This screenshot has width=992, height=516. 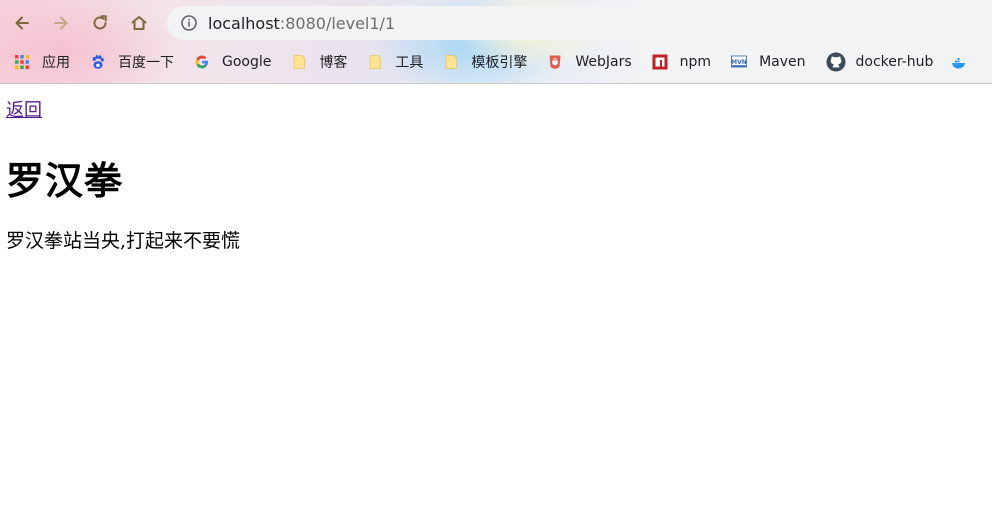 What do you see at coordinates (337, 23) in the screenshot?
I see `url-path: :8080/level1/1` at bounding box center [337, 23].